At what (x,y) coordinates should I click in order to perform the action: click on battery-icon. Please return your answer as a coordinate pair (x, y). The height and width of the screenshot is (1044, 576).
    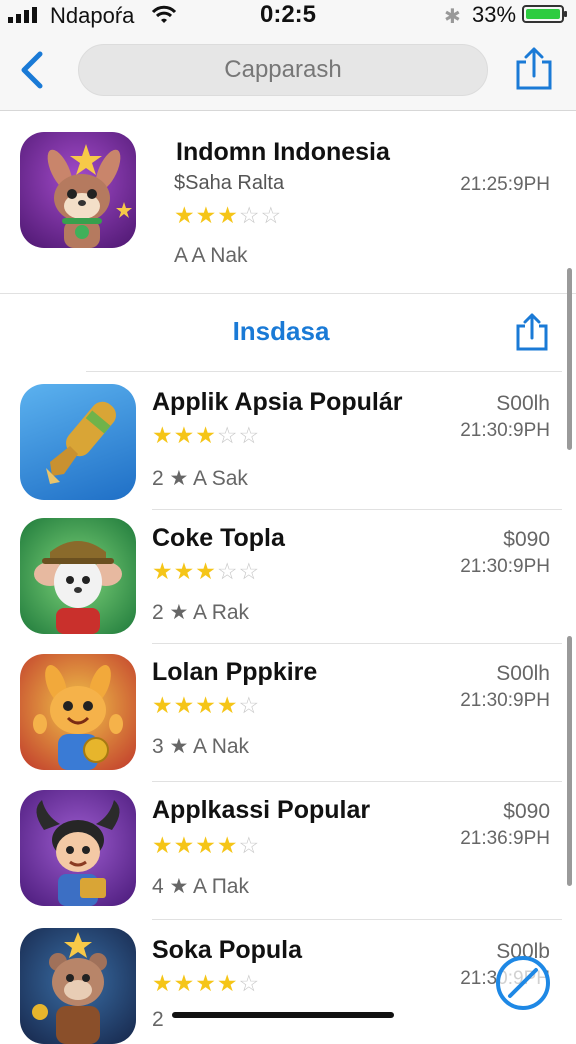
    Looking at the image, I should click on (544, 14).